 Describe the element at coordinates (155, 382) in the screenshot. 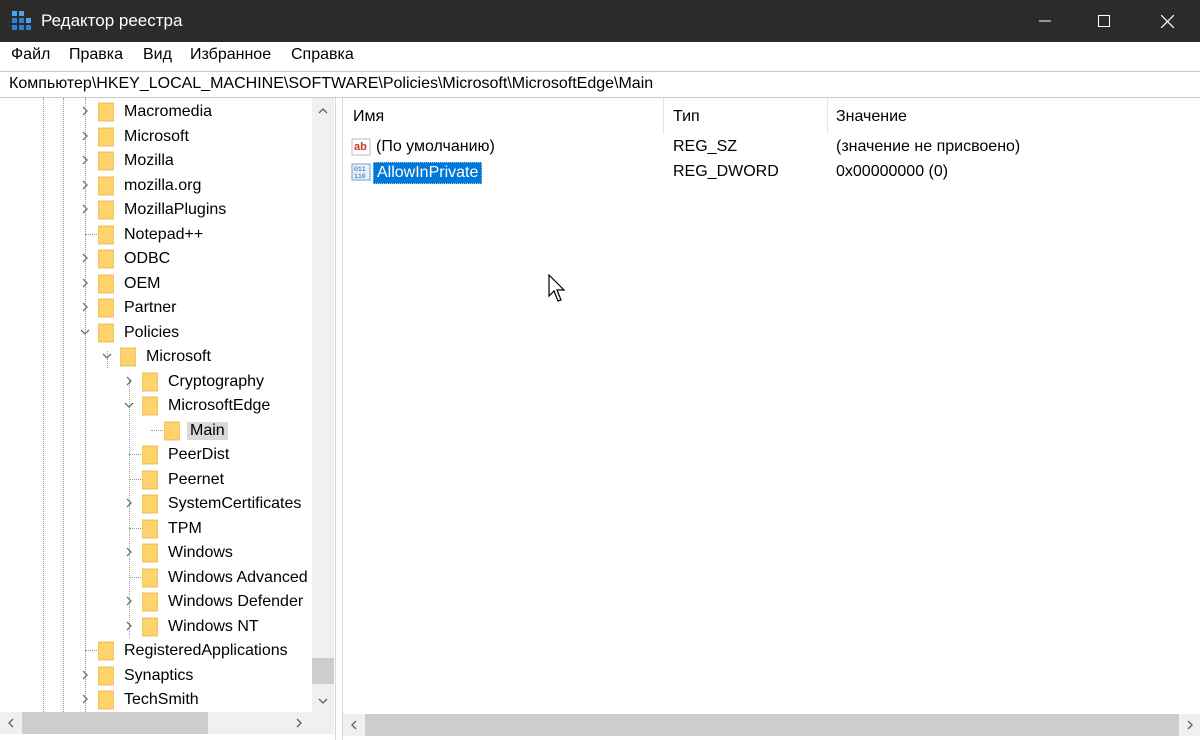

I see `tree-node: Cryptography` at that location.